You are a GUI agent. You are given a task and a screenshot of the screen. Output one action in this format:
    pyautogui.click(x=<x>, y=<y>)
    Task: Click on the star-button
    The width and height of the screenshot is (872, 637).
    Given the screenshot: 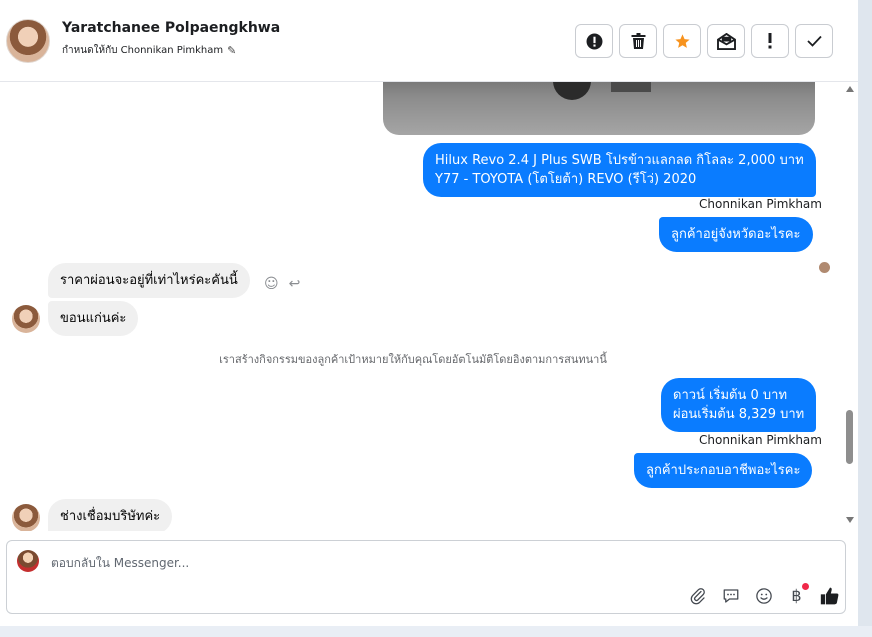 What is the action you would take?
    pyautogui.click(x=682, y=41)
    